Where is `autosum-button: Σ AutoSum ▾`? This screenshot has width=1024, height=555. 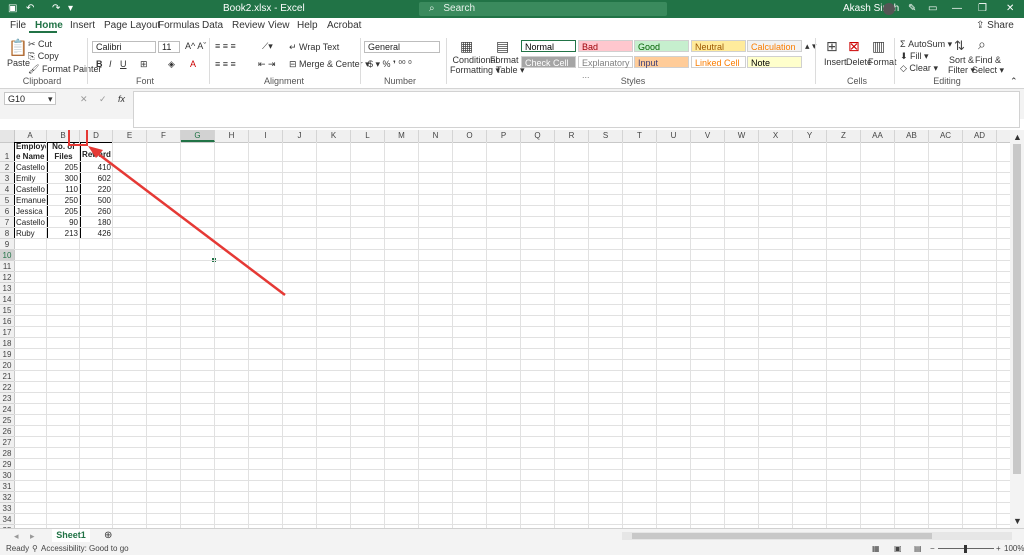 autosum-button: Σ AutoSum ▾ is located at coordinates (926, 44).